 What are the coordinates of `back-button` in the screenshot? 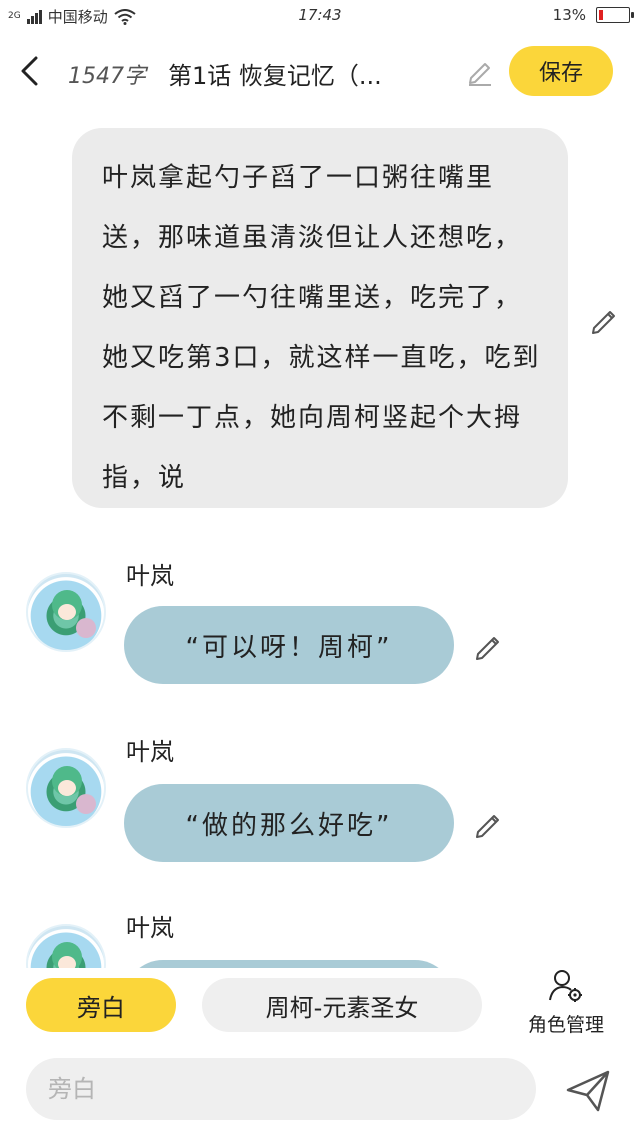 It's located at (29, 71).